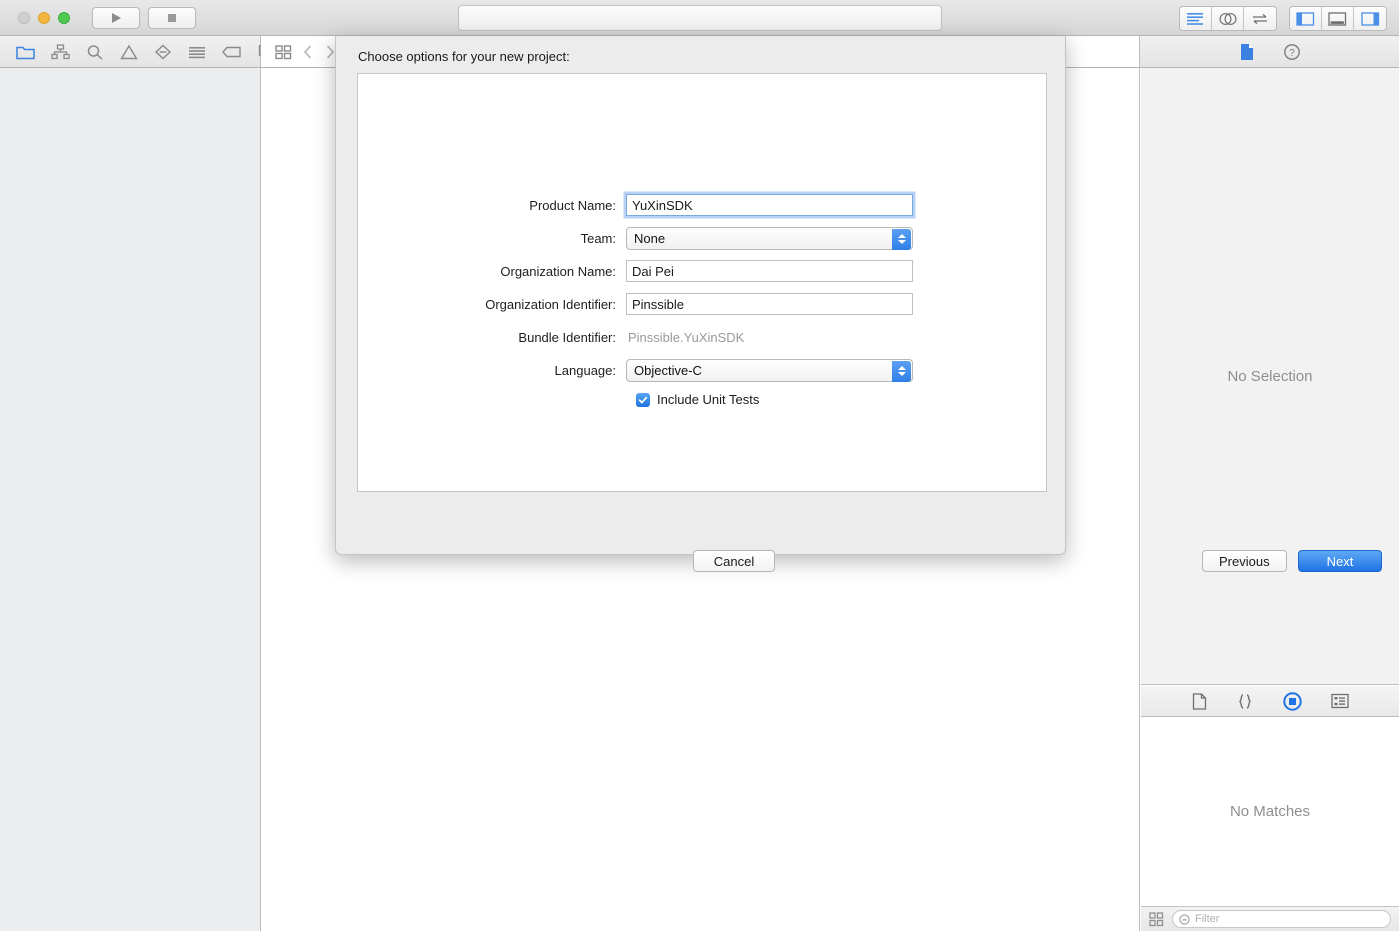 This screenshot has height=931, width=1399. What do you see at coordinates (598, 238) in the screenshot?
I see `team-label: Team:` at bounding box center [598, 238].